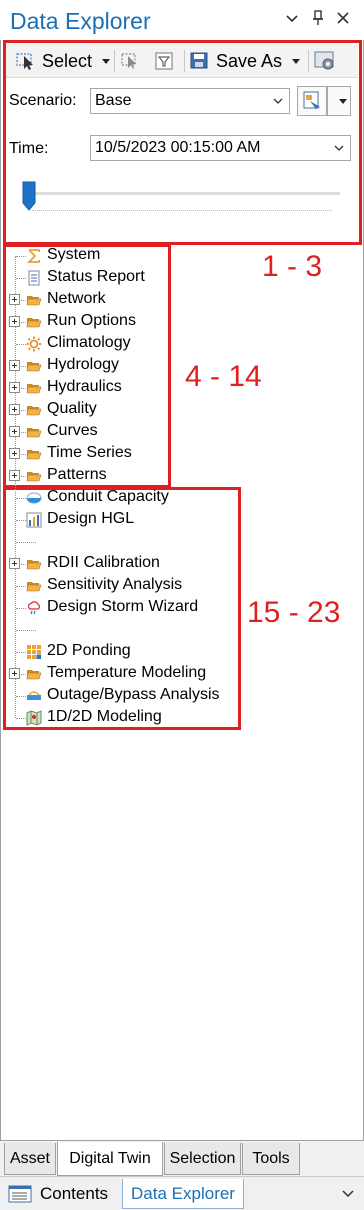  What do you see at coordinates (34, 256) in the screenshot?
I see `sigma-icon` at bounding box center [34, 256].